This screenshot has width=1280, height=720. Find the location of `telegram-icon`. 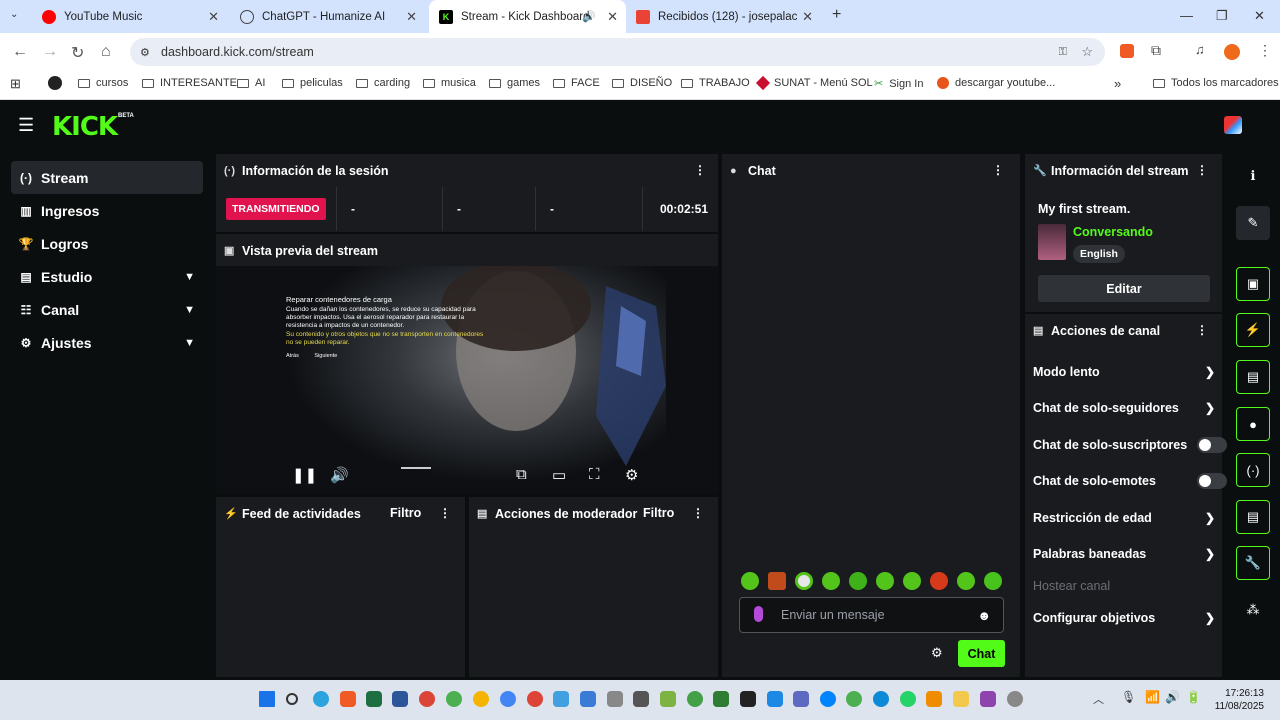

telegram-icon is located at coordinates (321, 699).